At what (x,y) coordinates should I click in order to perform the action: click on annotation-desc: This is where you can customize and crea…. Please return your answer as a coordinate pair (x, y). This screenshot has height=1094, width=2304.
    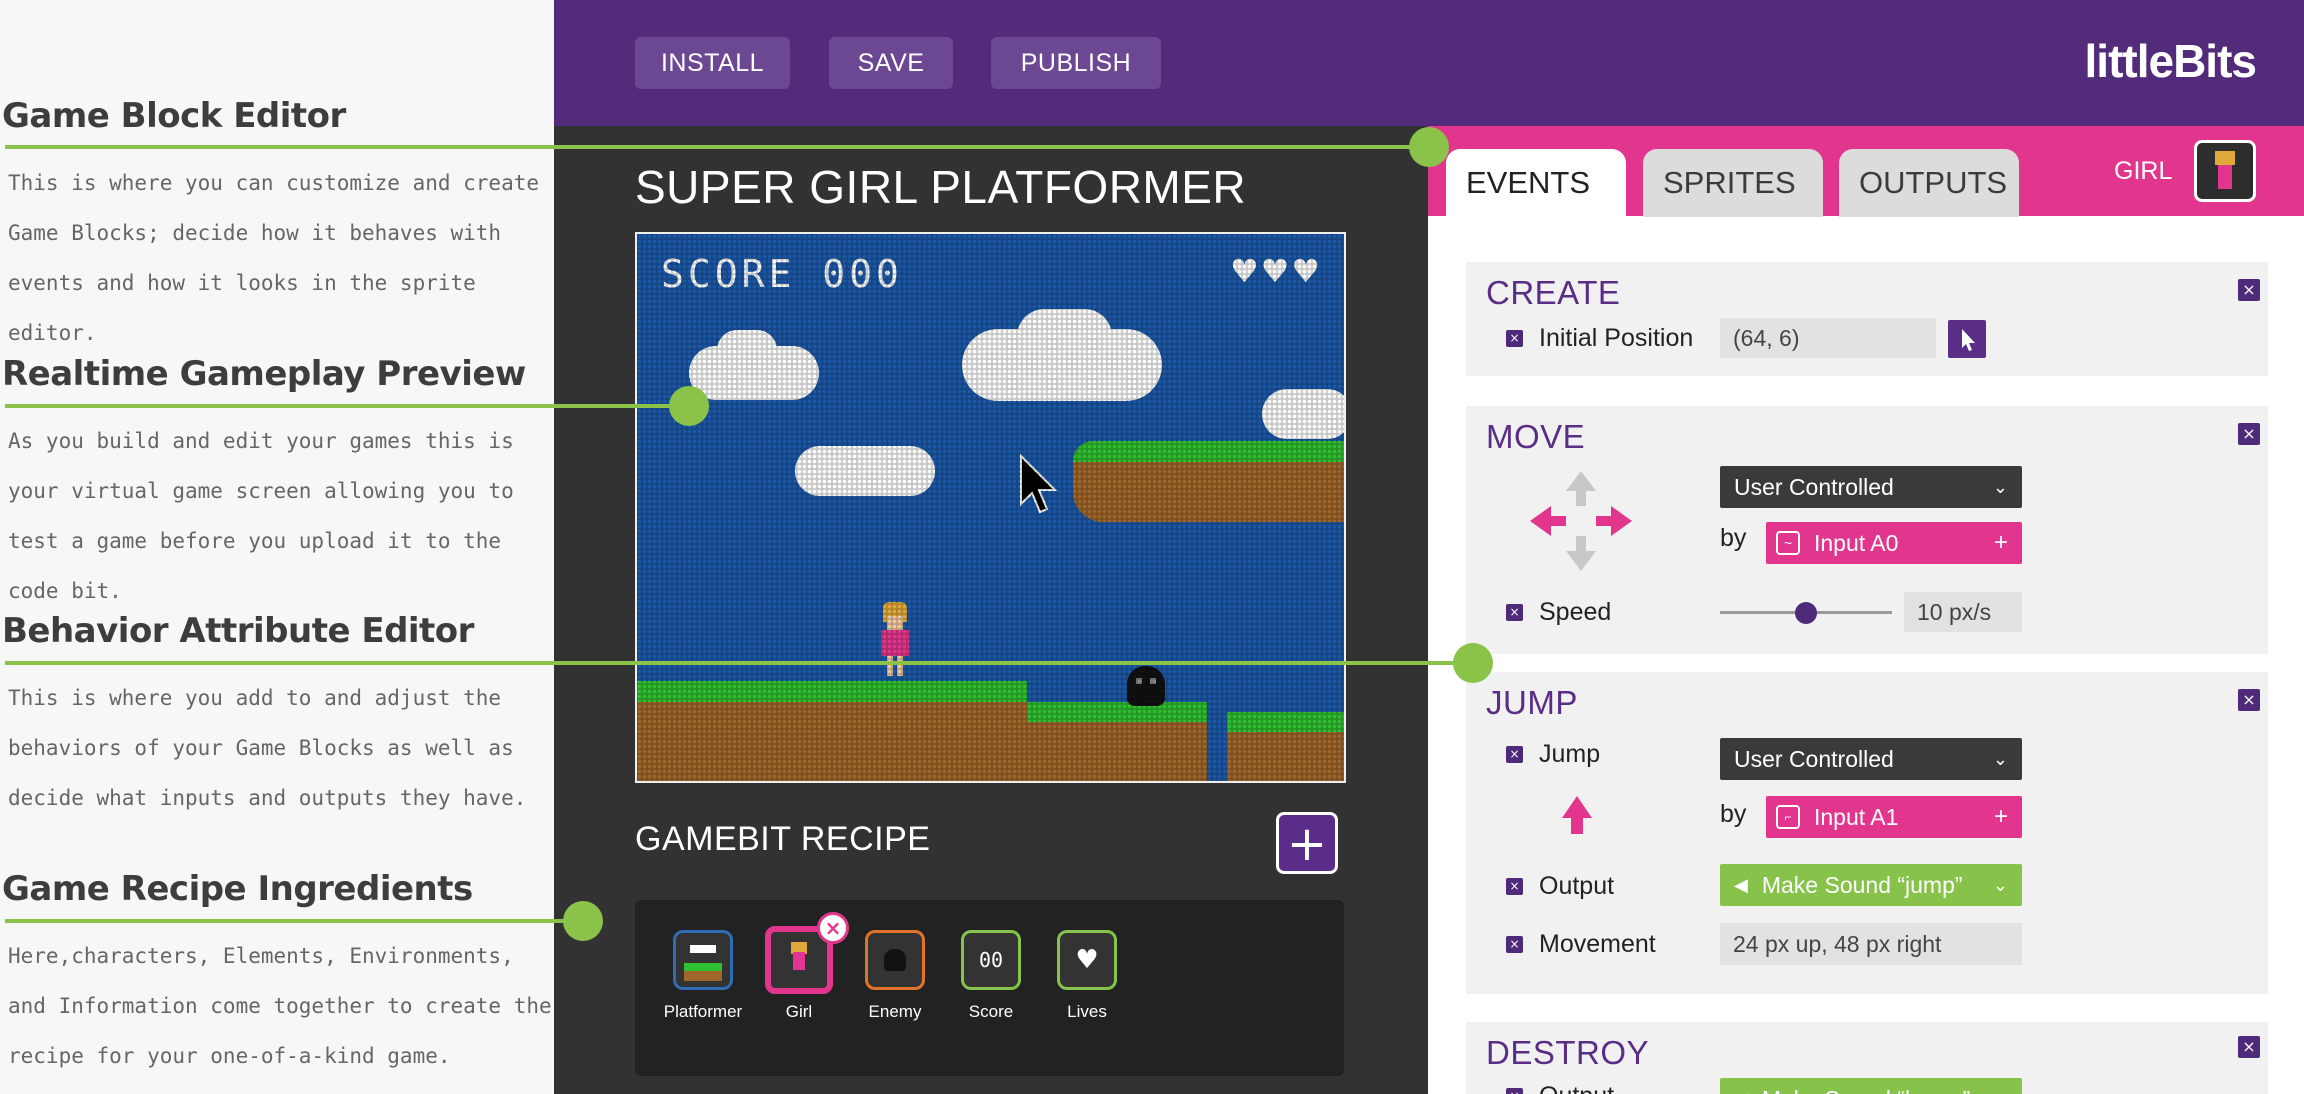
    Looking at the image, I should click on (274, 258).